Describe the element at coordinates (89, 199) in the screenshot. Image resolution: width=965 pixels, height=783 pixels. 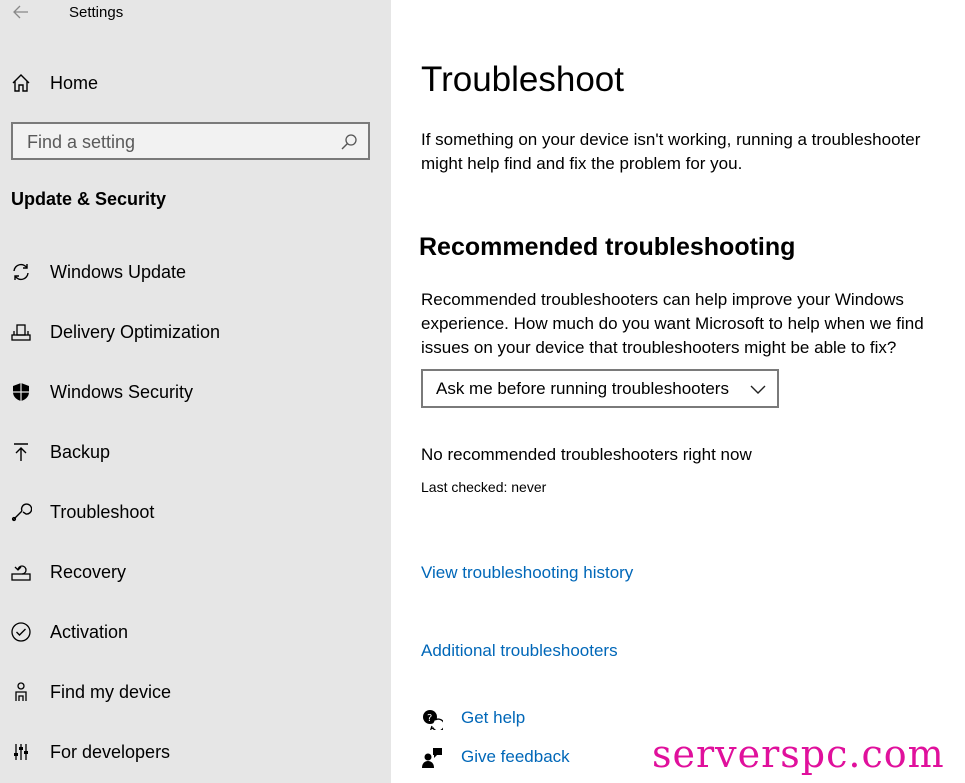
I see `section-title: Update & Security` at that location.